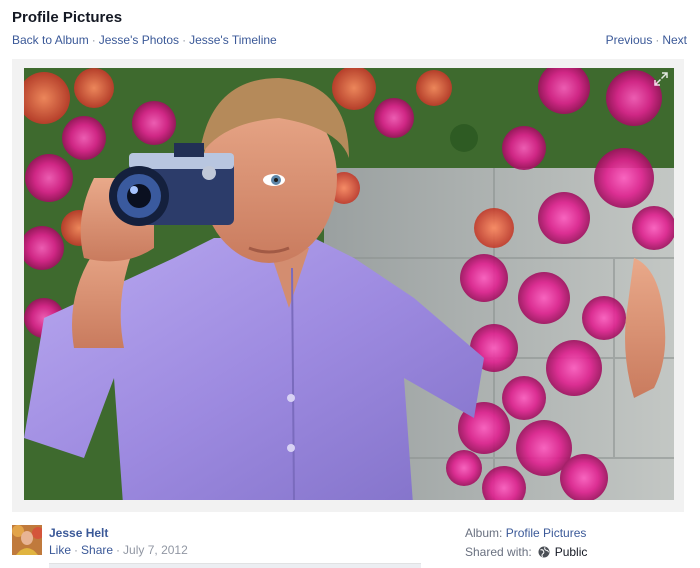 This screenshot has width=700, height=568. I want to click on photo-pager: Previous · Next, so click(646, 40).